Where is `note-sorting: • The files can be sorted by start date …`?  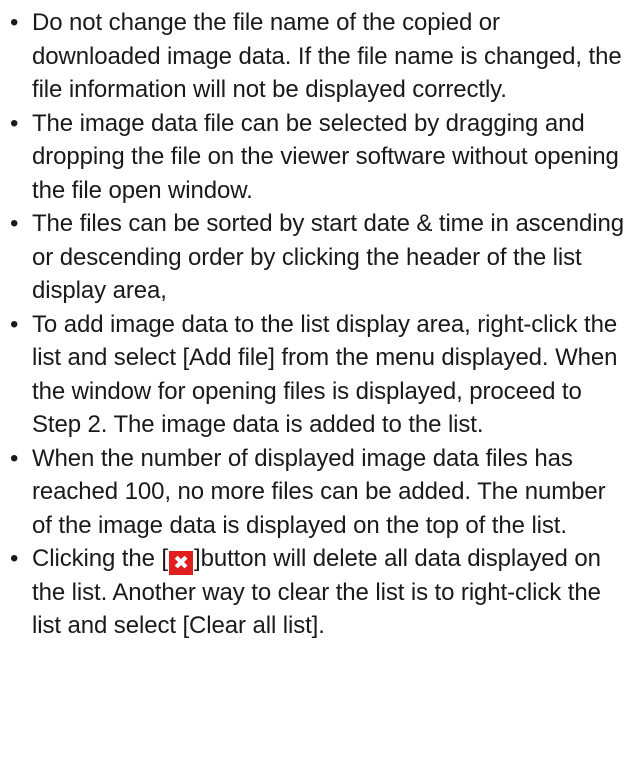 note-sorting: • The files can be sorted by start date … is located at coordinates (312, 257).